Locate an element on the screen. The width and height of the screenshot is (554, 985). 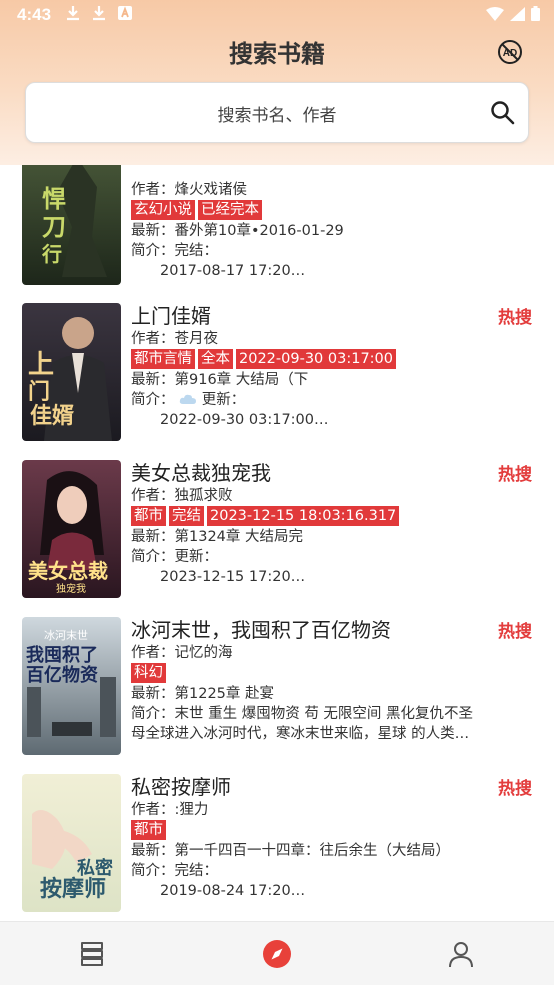
svg-text: 悍 is located at coordinates (54, 198).